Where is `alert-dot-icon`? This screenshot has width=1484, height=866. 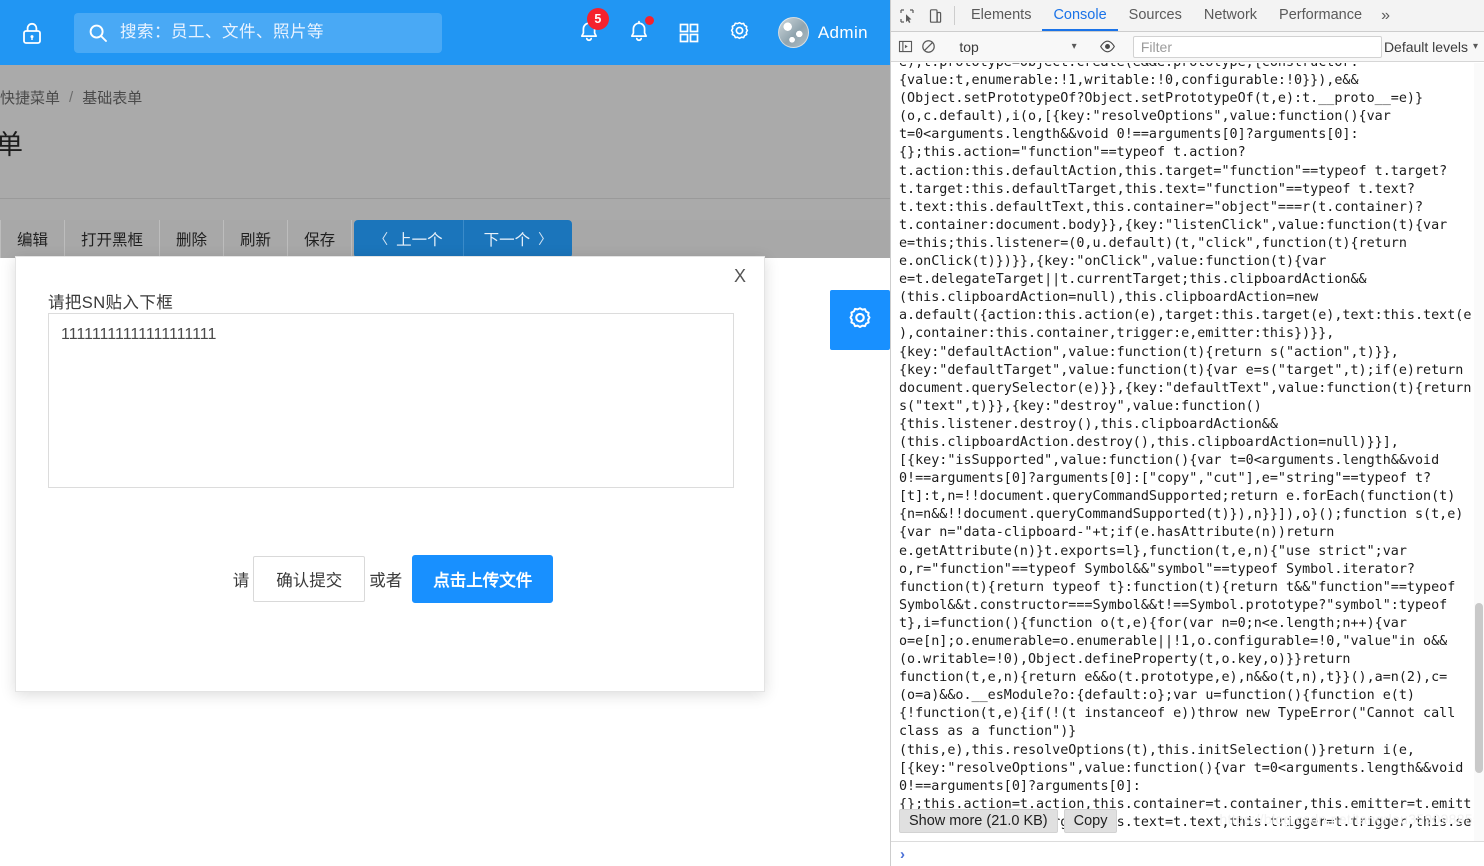
alert-dot-icon is located at coordinates (649, 20).